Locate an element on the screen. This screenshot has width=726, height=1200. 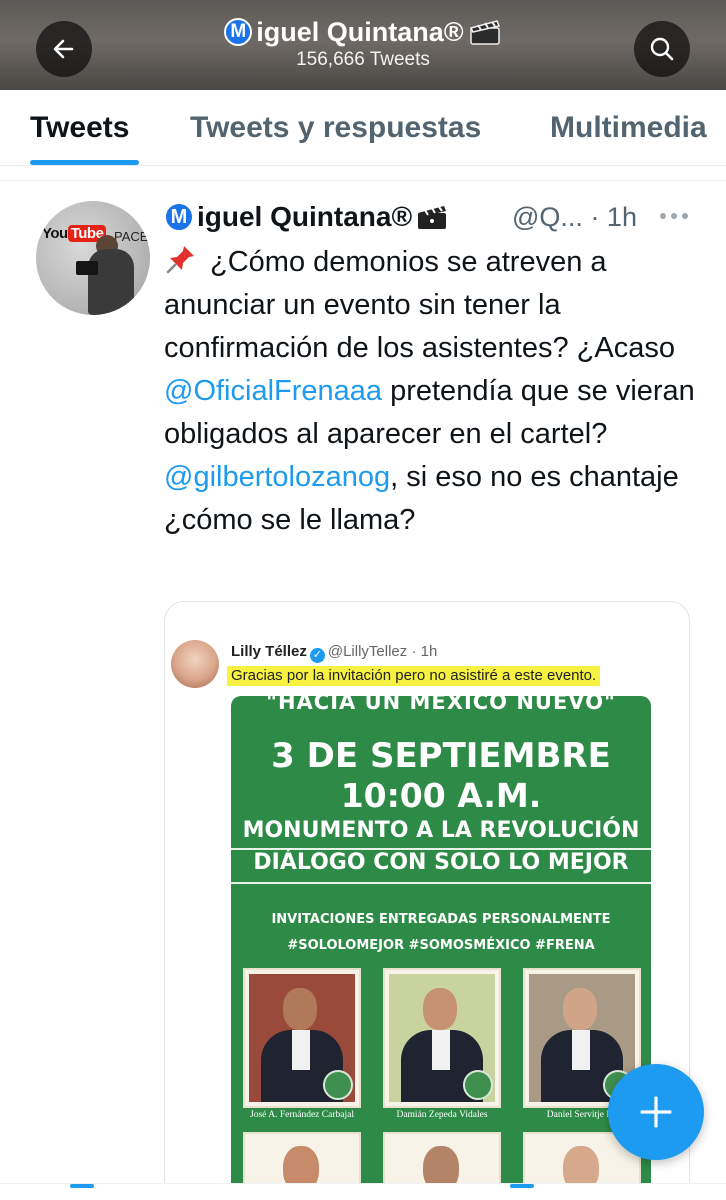
header-profile-name: Miguel Quintana® is located at coordinates (362, 32).